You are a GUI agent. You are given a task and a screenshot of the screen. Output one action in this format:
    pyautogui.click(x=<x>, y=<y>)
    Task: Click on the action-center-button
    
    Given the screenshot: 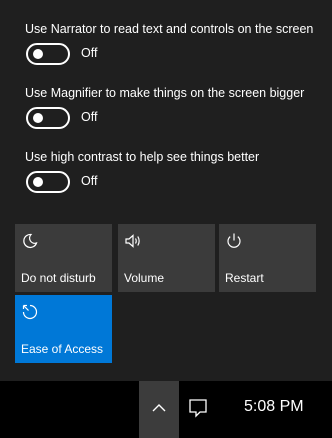 What is the action you would take?
    pyautogui.click(x=198, y=408)
    